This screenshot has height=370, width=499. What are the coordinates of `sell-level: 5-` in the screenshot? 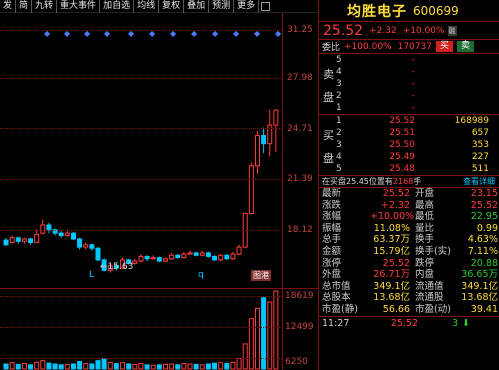 It's located at (375, 60).